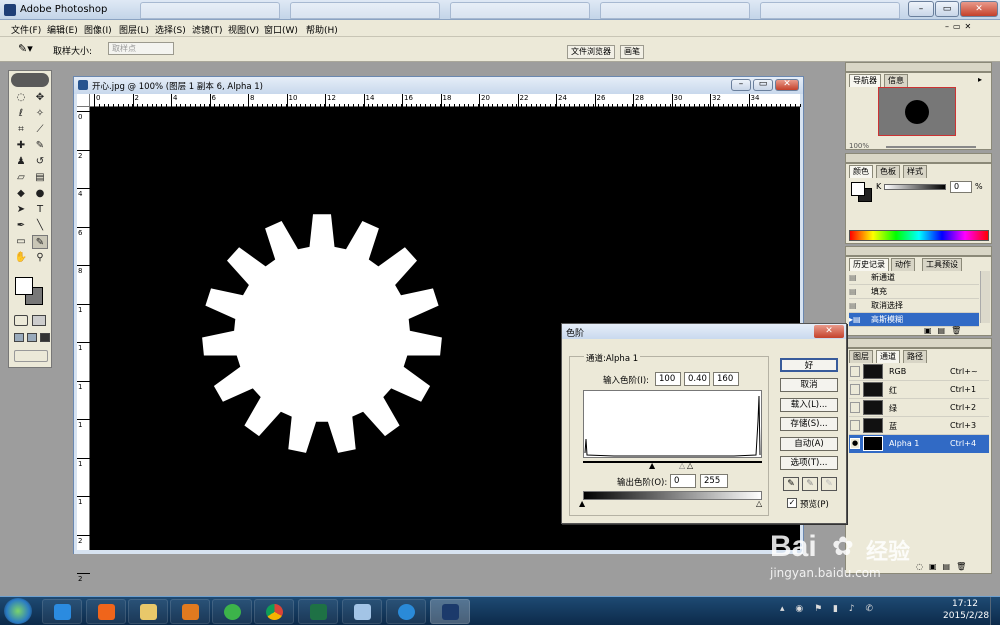  What do you see at coordinates (919, 372) in the screenshot?
I see `channel-row: RGB Ctrl+~` at bounding box center [919, 372].